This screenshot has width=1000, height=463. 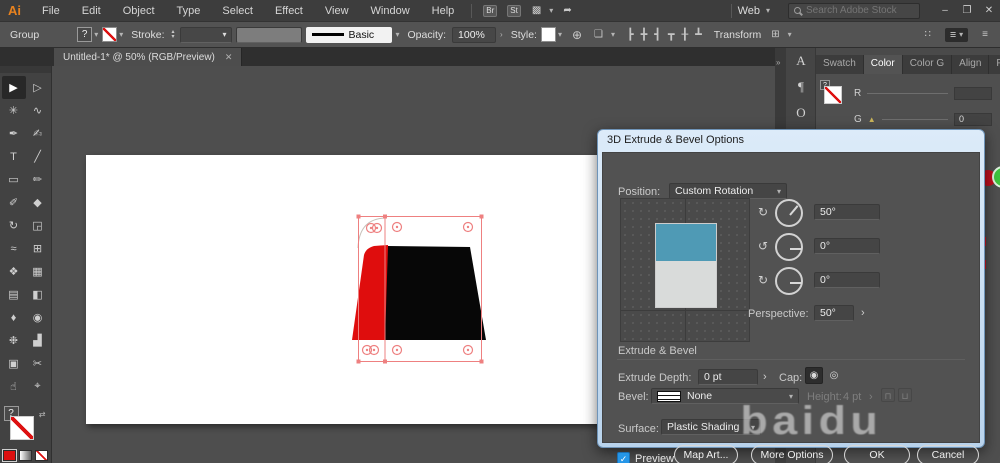 What do you see at coordinates (536, 10) in the screenshot?
I see `arrange-documents-icon: ▩` at bounding box center [536, 10].